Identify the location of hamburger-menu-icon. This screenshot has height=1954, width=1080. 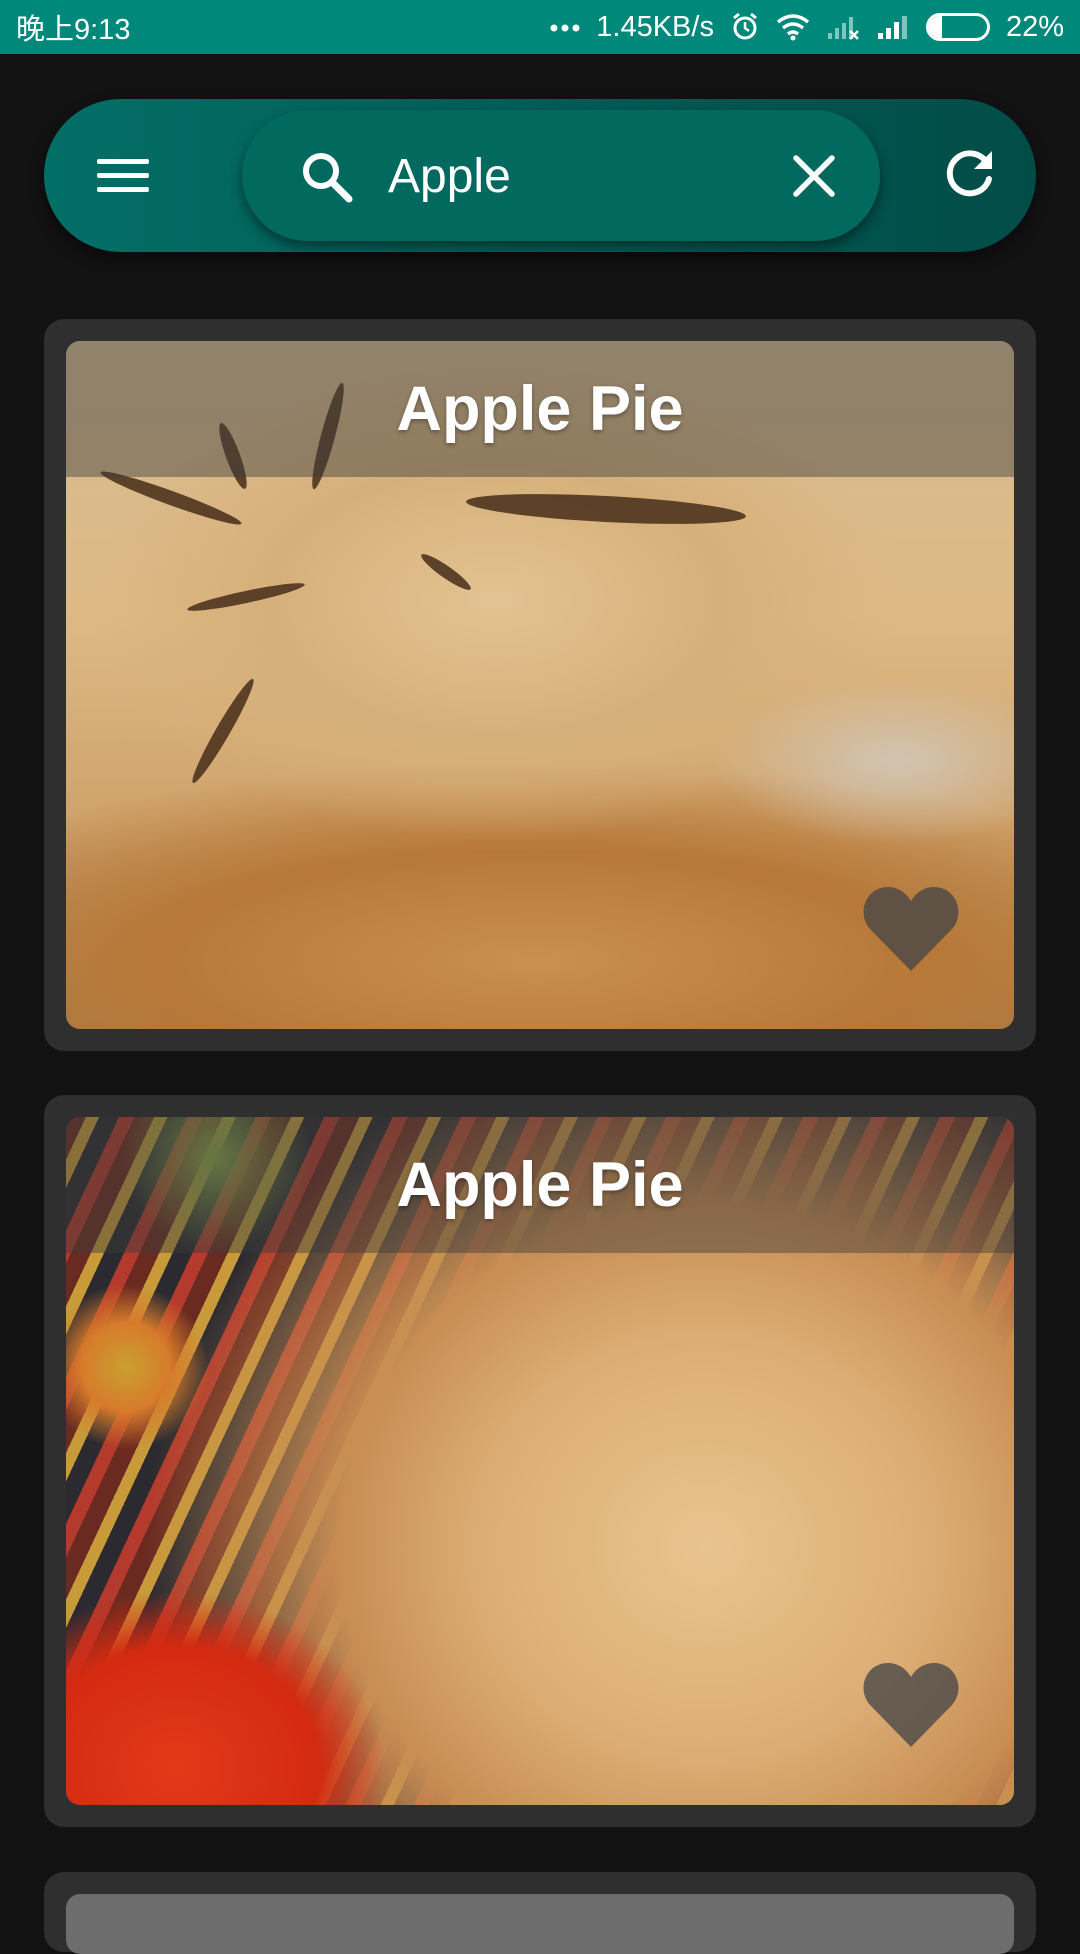
(123, 175).